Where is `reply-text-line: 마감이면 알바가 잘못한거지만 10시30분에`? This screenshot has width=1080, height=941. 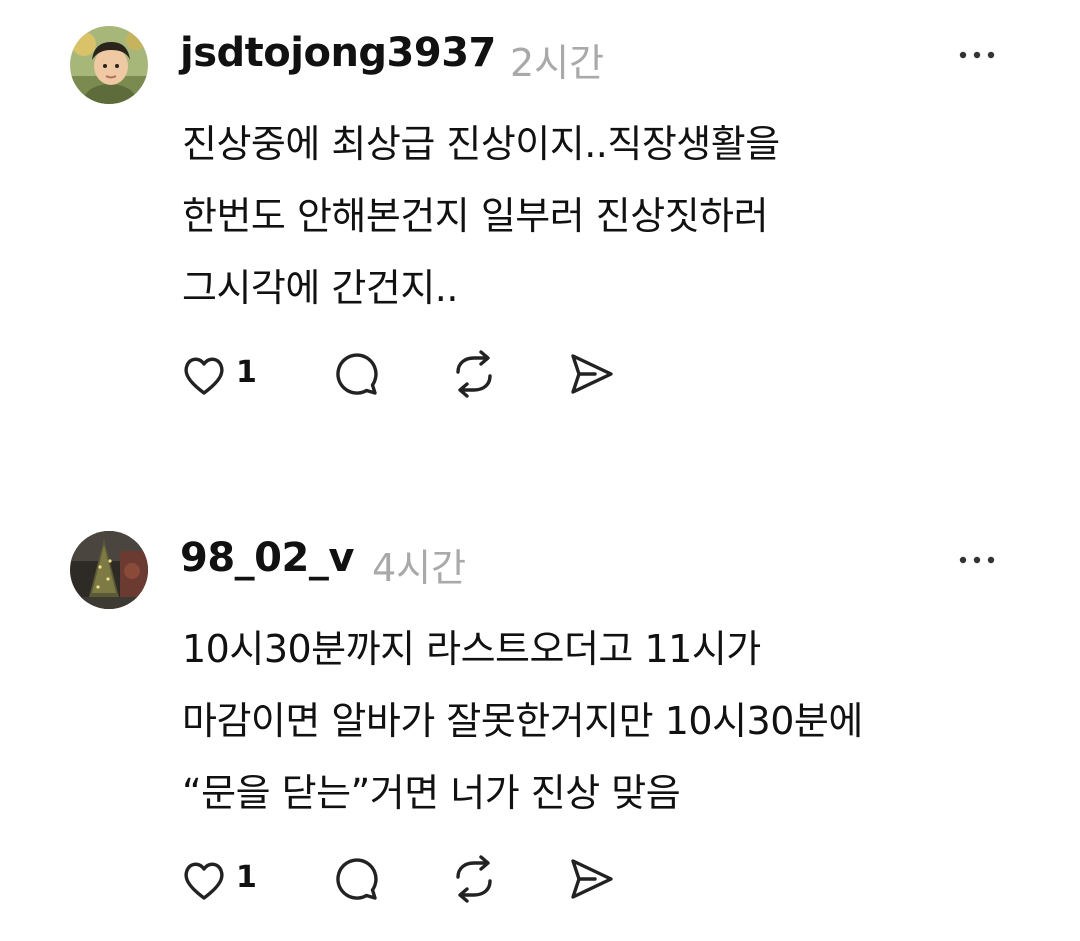 reply-text-line: 마감이면 알바가 잘못한거지만 10시30분에 is located at coordinates (522, 721).